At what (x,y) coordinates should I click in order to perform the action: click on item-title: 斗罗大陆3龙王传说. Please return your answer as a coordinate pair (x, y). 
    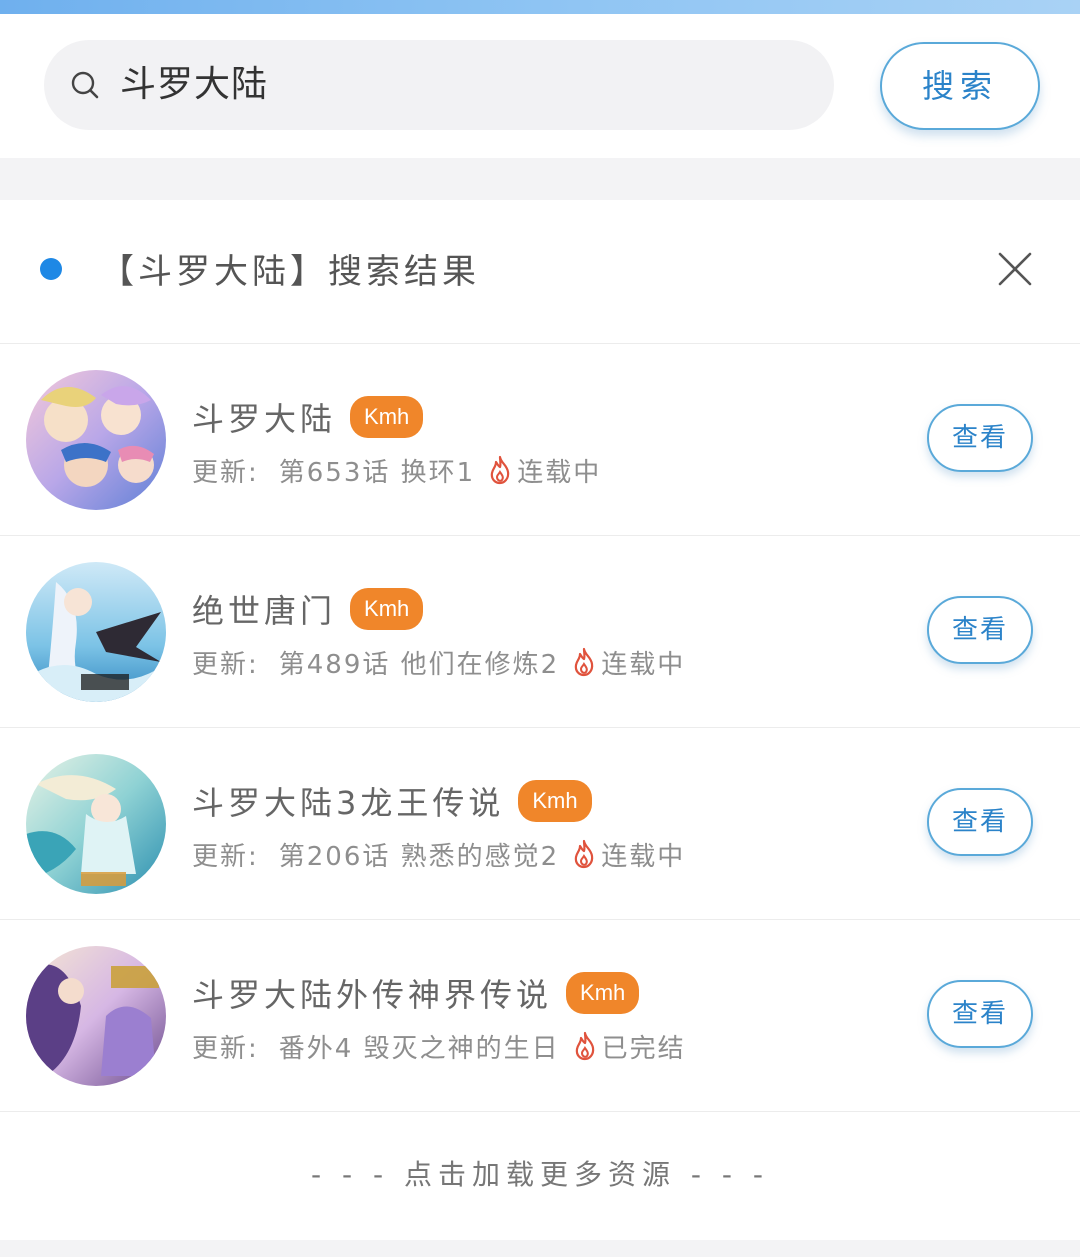
    Looking at the image, I should click on (348, 803).